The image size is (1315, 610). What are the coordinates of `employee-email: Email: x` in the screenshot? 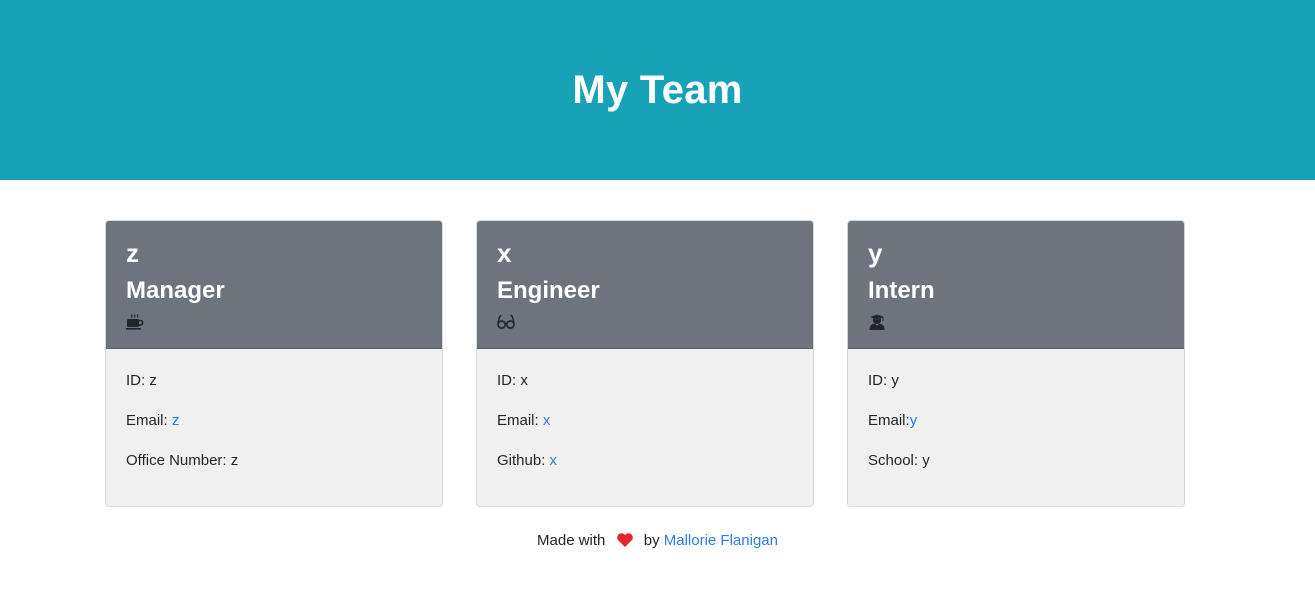 It's located at (645, 421).